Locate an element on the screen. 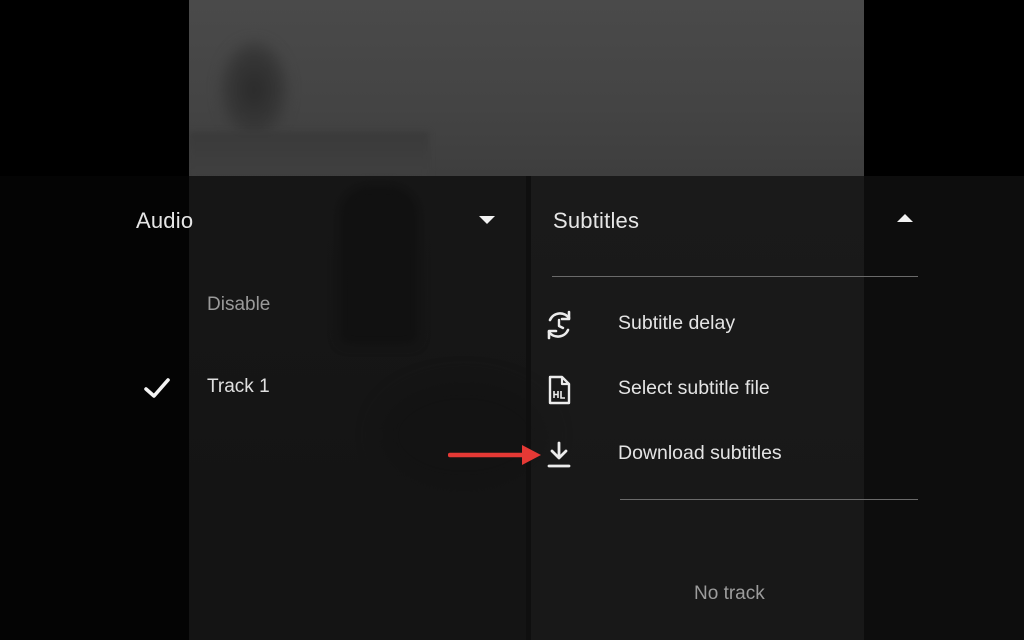 This screenshot has width=1024, height=640. download-icon is located at coordinates (559, 454).